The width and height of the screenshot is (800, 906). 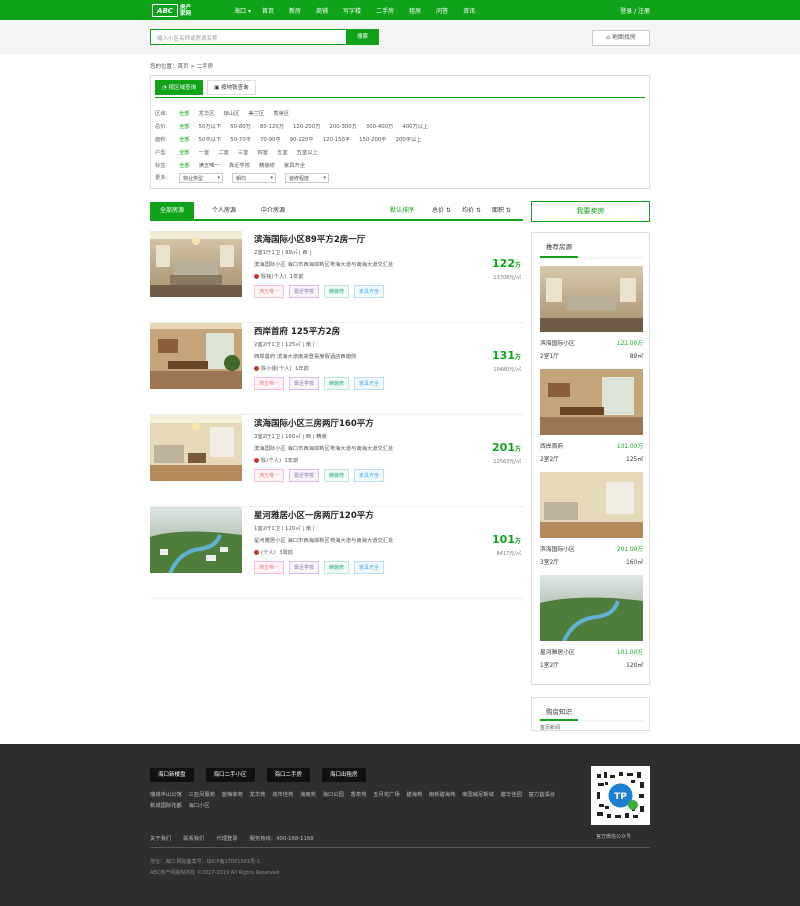 What do you see at coordinates (294, 165) in the screenshot?
I see `filter-option: 家具齐全` at bounding box center [294, 165].